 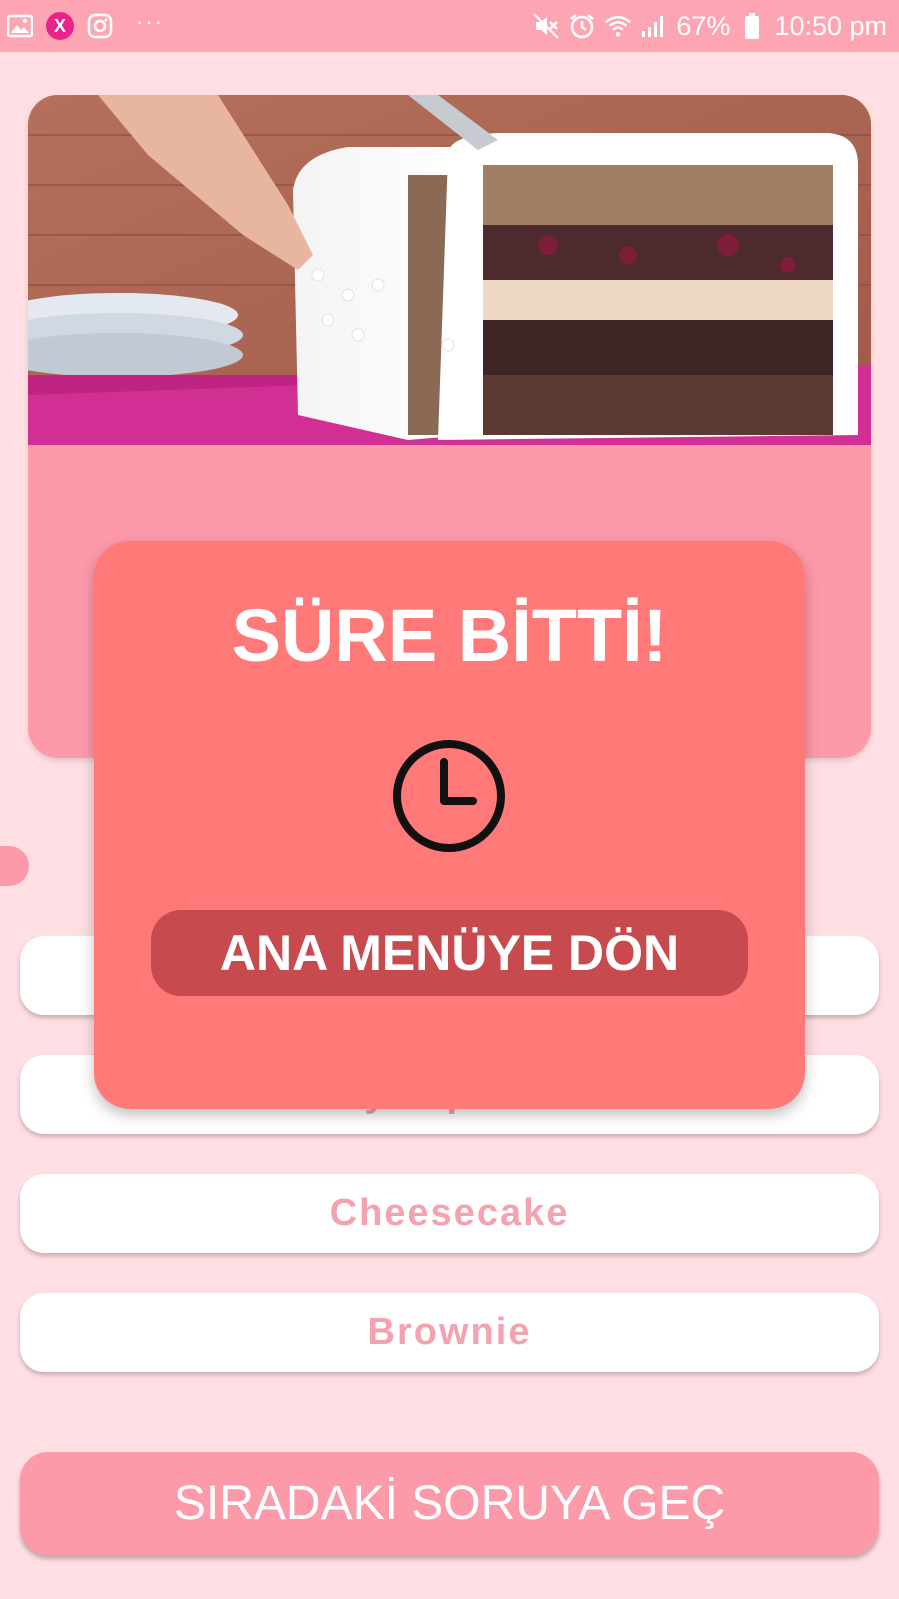 I want to click on main-menu-button: ANA MENÜYE DÖN, so click(x=449, y=953).